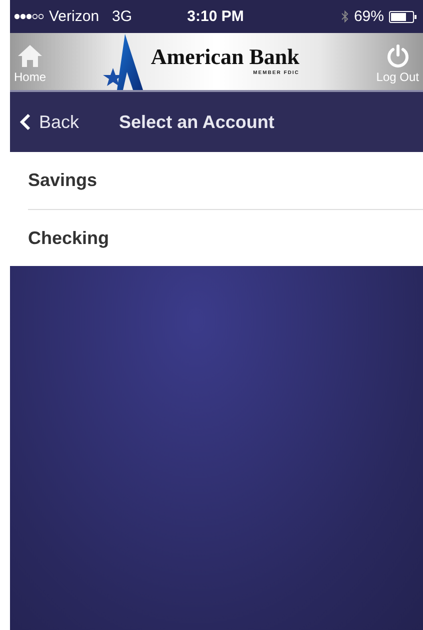  What do you see at coordinates (50, 122) in the screenshot?
I see `back-button: Back` at bounding box center [50, 122].